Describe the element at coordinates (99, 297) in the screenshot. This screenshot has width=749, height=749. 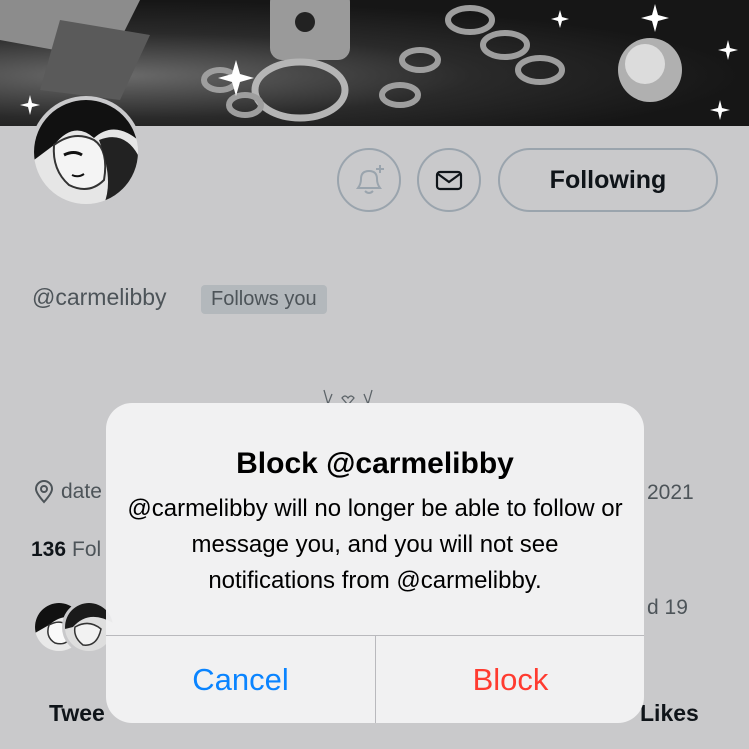
I see `profile-handle: @carmelibby` at that location.